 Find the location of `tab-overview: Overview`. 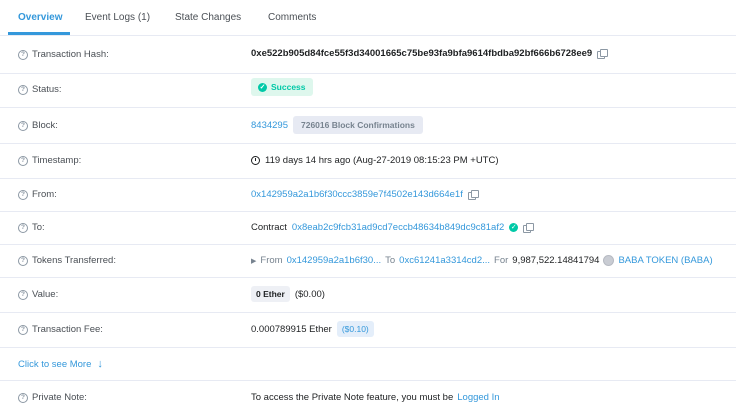

tab-overview: Overview is located at coordinates (40, 17).